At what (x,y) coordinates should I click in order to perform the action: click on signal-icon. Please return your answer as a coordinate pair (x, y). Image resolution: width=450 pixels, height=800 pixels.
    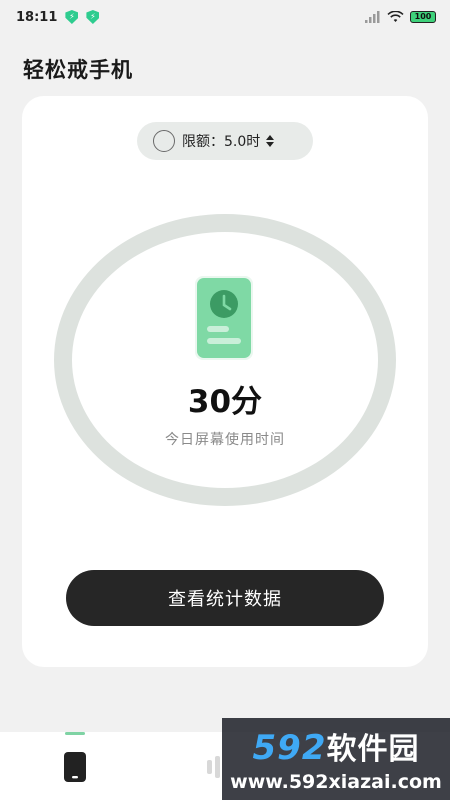
    Looking at the image, I should click on (372, 17).